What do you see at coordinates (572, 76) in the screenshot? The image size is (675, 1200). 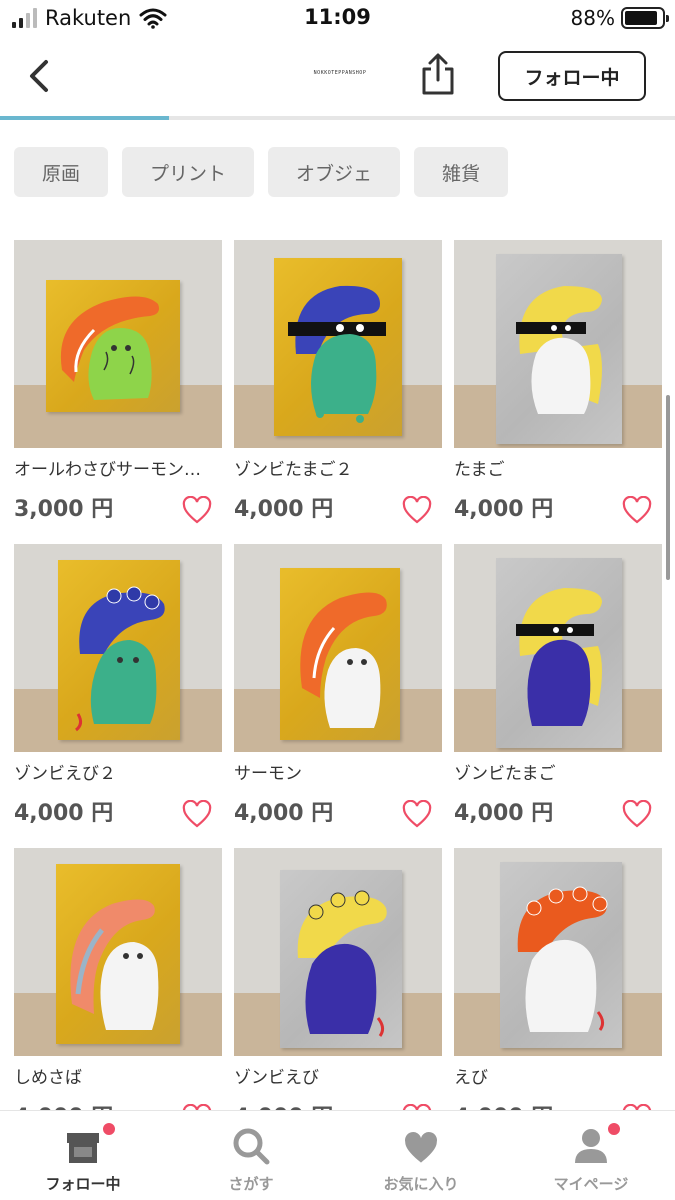 I see `follow-button: フォロー中` at bounding box center [572, 76].